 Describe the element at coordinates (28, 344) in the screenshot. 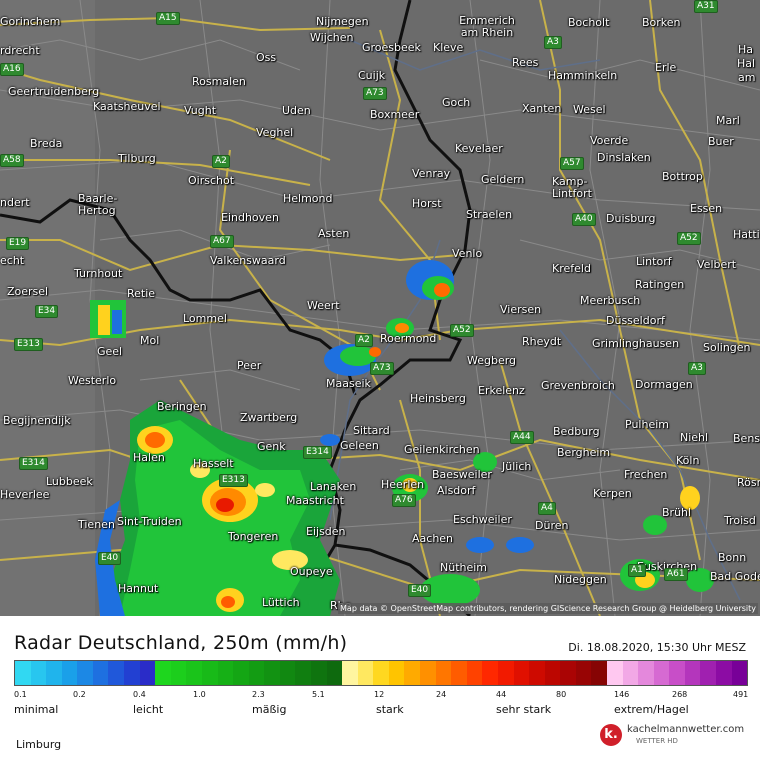

I see `road-shield: E313` at that location.